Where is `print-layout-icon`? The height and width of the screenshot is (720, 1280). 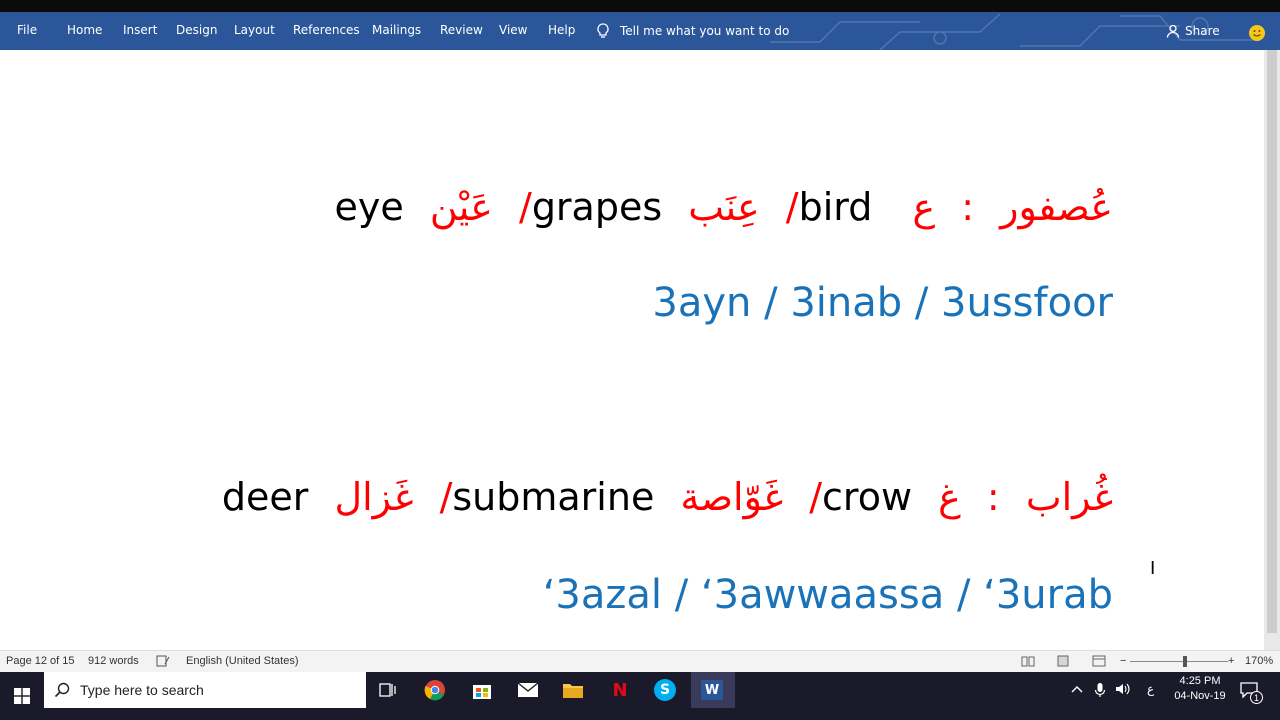
print-layout-icon is located at coordinates (1063, 661).